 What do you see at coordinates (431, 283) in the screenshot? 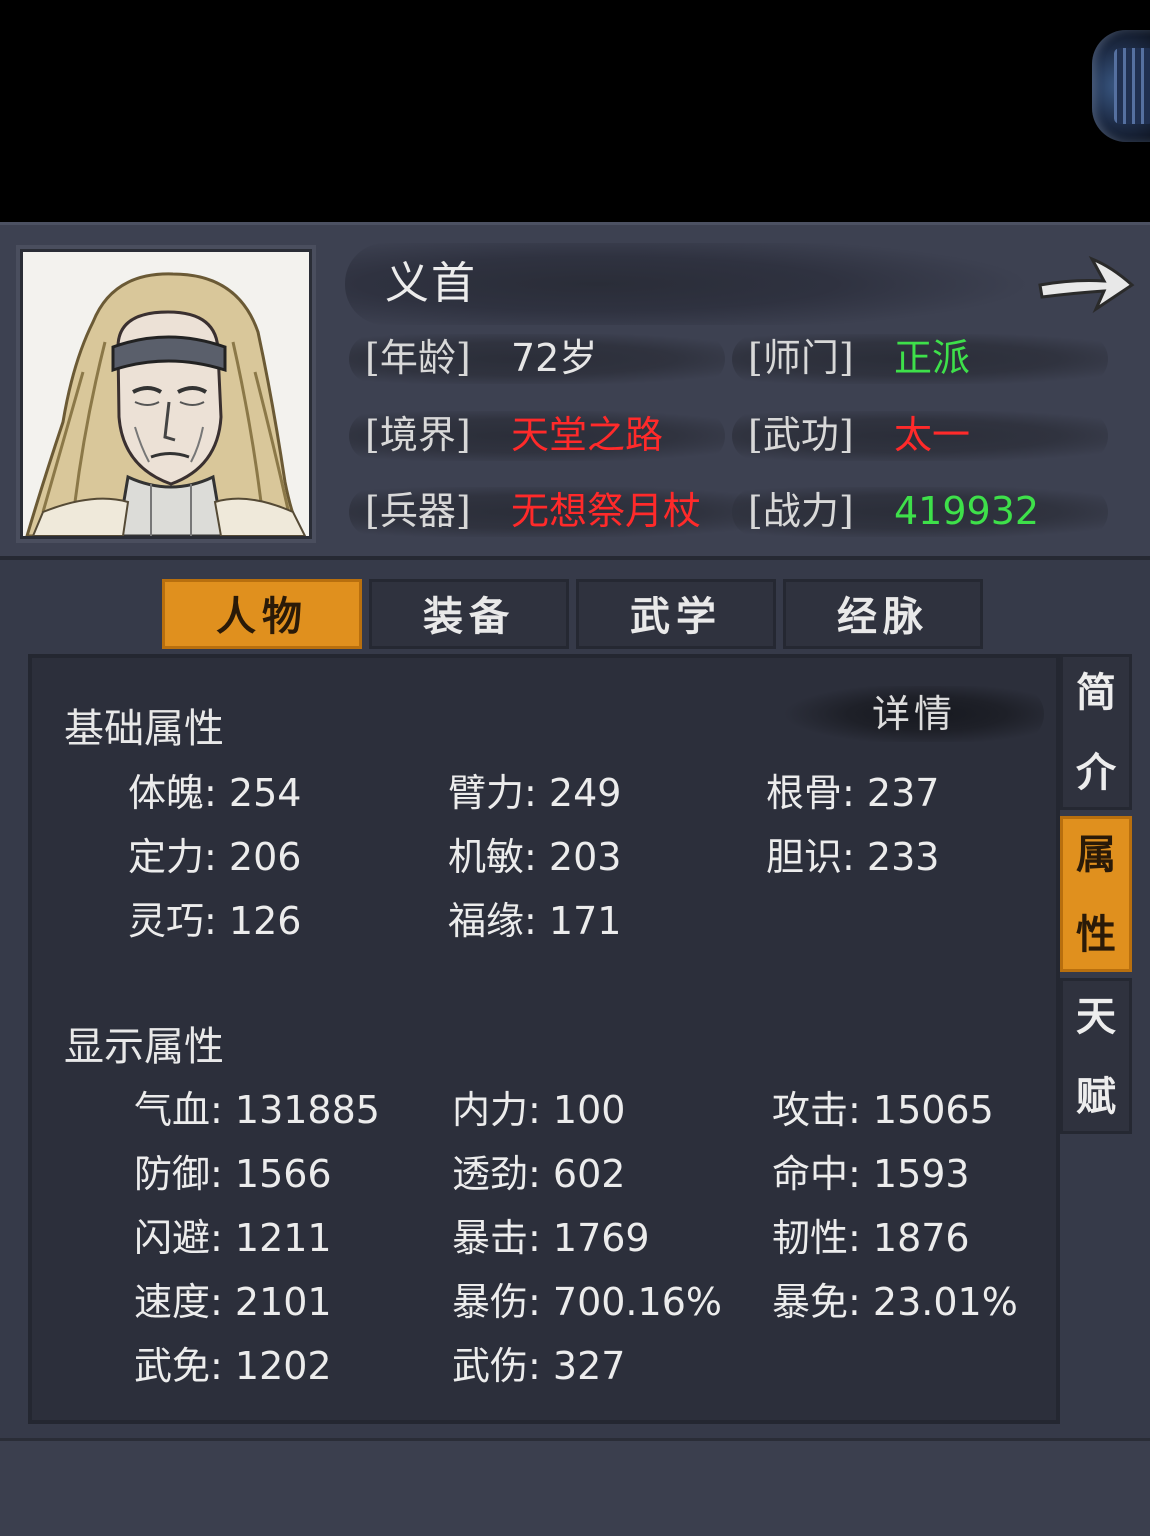
I see `character-name: 义首` at bounding box center [431, 283].